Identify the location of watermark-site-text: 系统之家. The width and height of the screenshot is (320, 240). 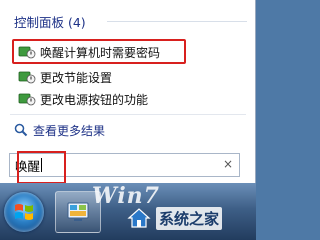
(189, 218).